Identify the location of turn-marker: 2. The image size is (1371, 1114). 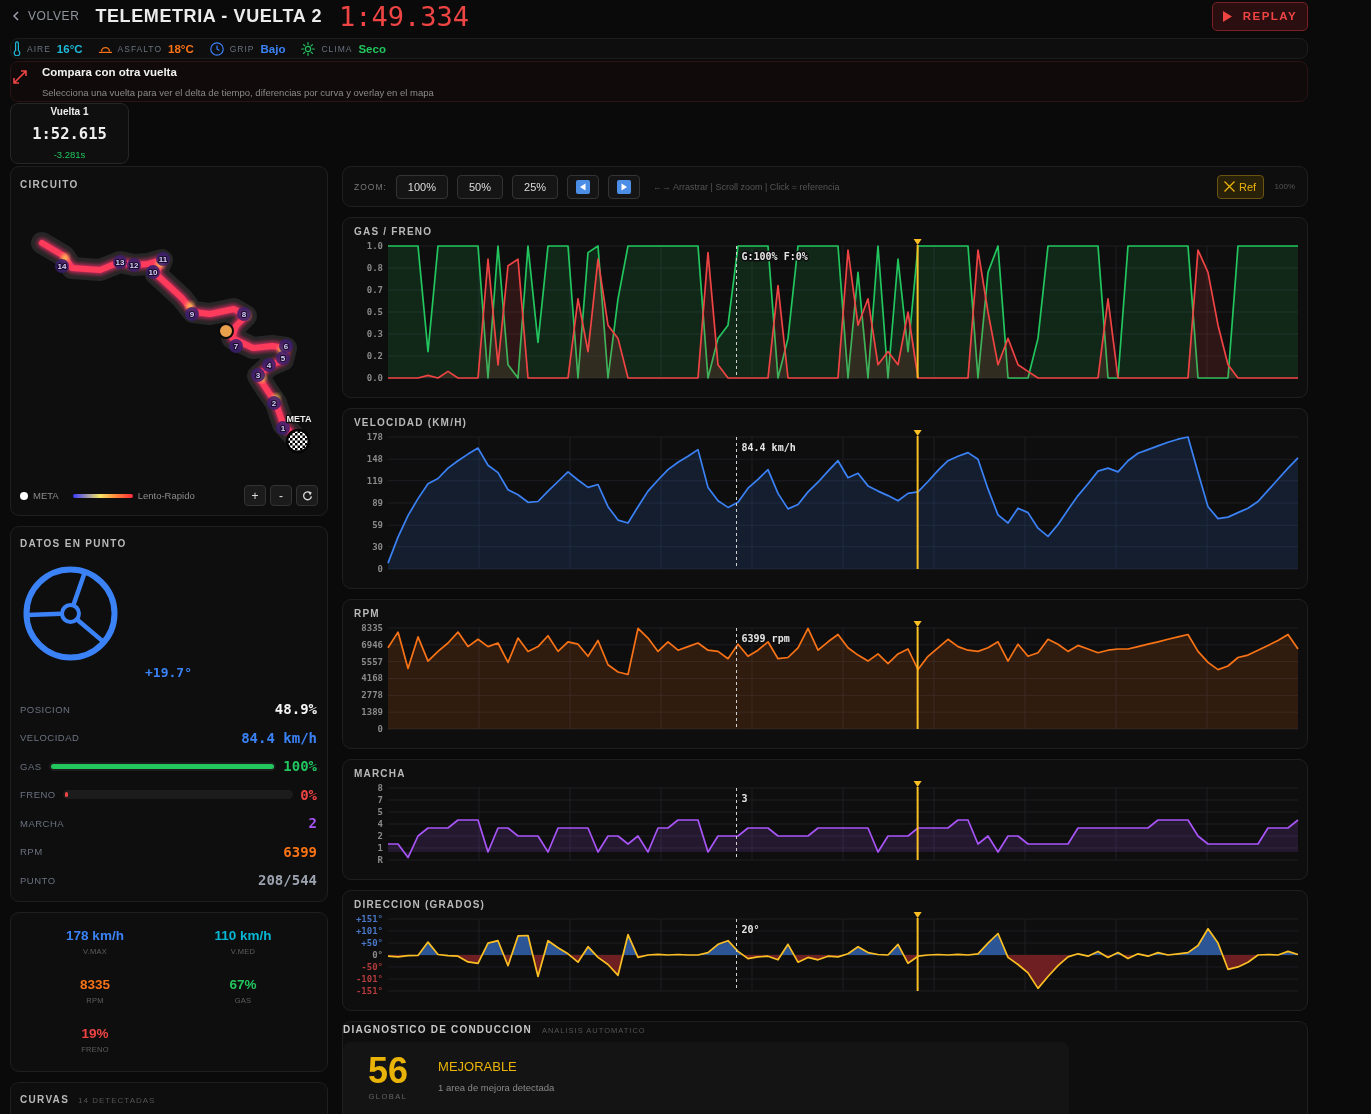
(274, 403).